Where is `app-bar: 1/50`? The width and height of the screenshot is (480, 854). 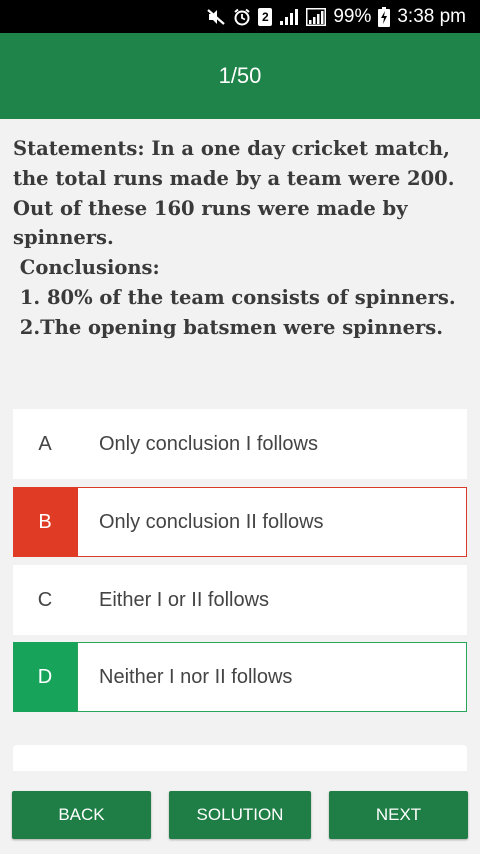 app-bar: 1/50 is located at coordinates (240, 76).